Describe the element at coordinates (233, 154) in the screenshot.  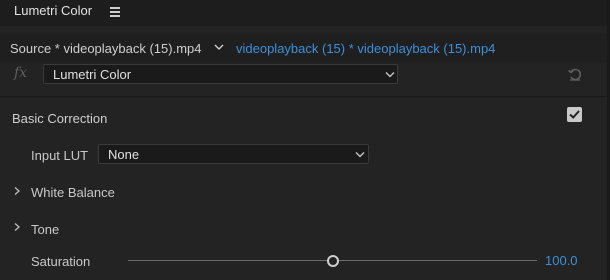
I see `input-lut-select: None` at that location.